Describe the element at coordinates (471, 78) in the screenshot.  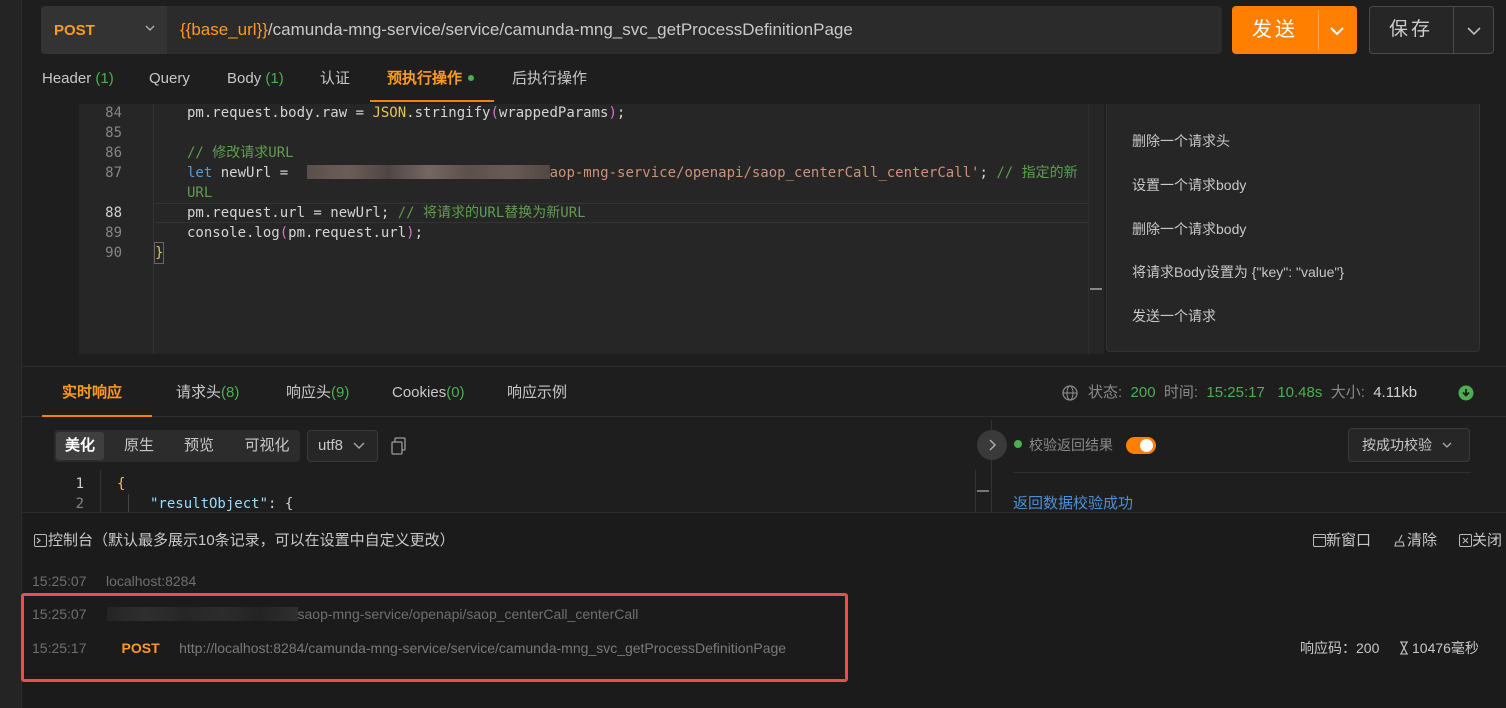
I see `active-script-dot` at that location.